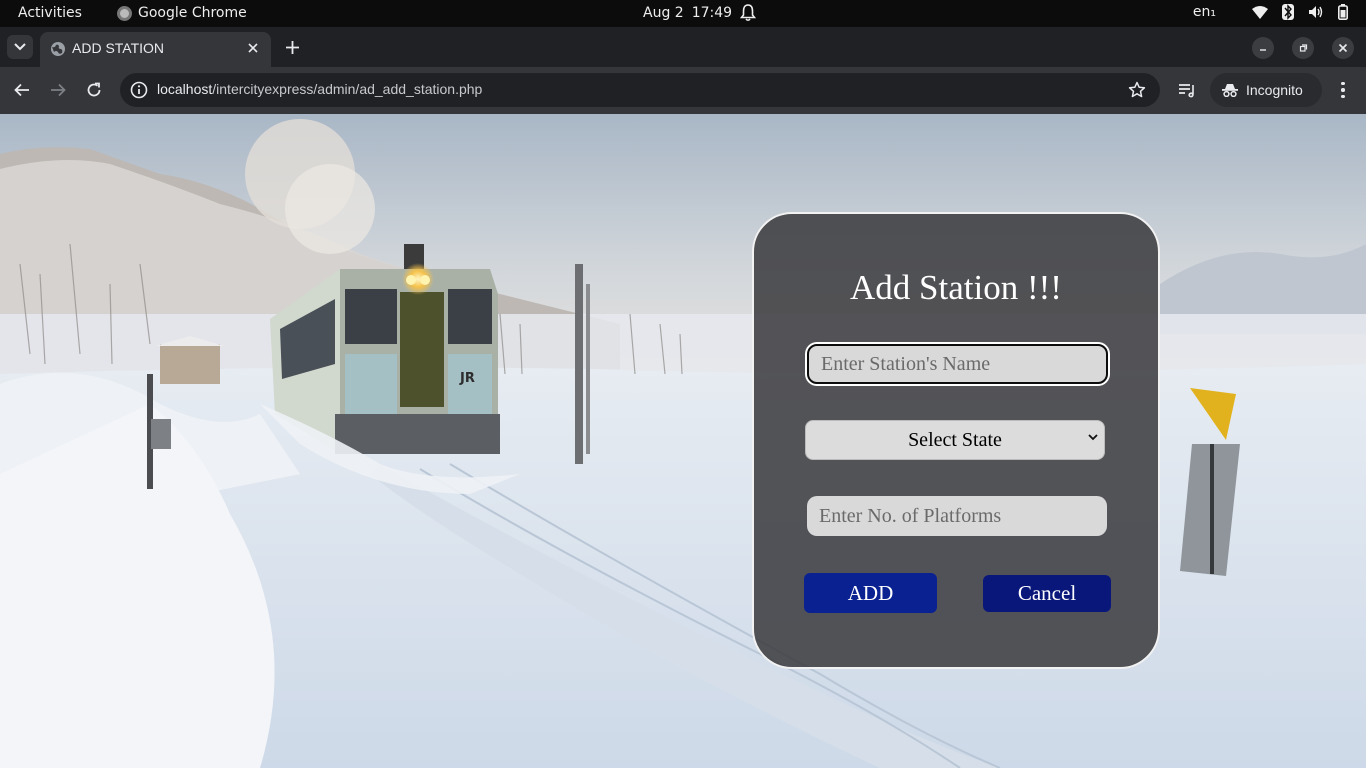 The width and height of the screenshot is (1366, 768). I want to click on minimize-icon, so click(1263, 50).